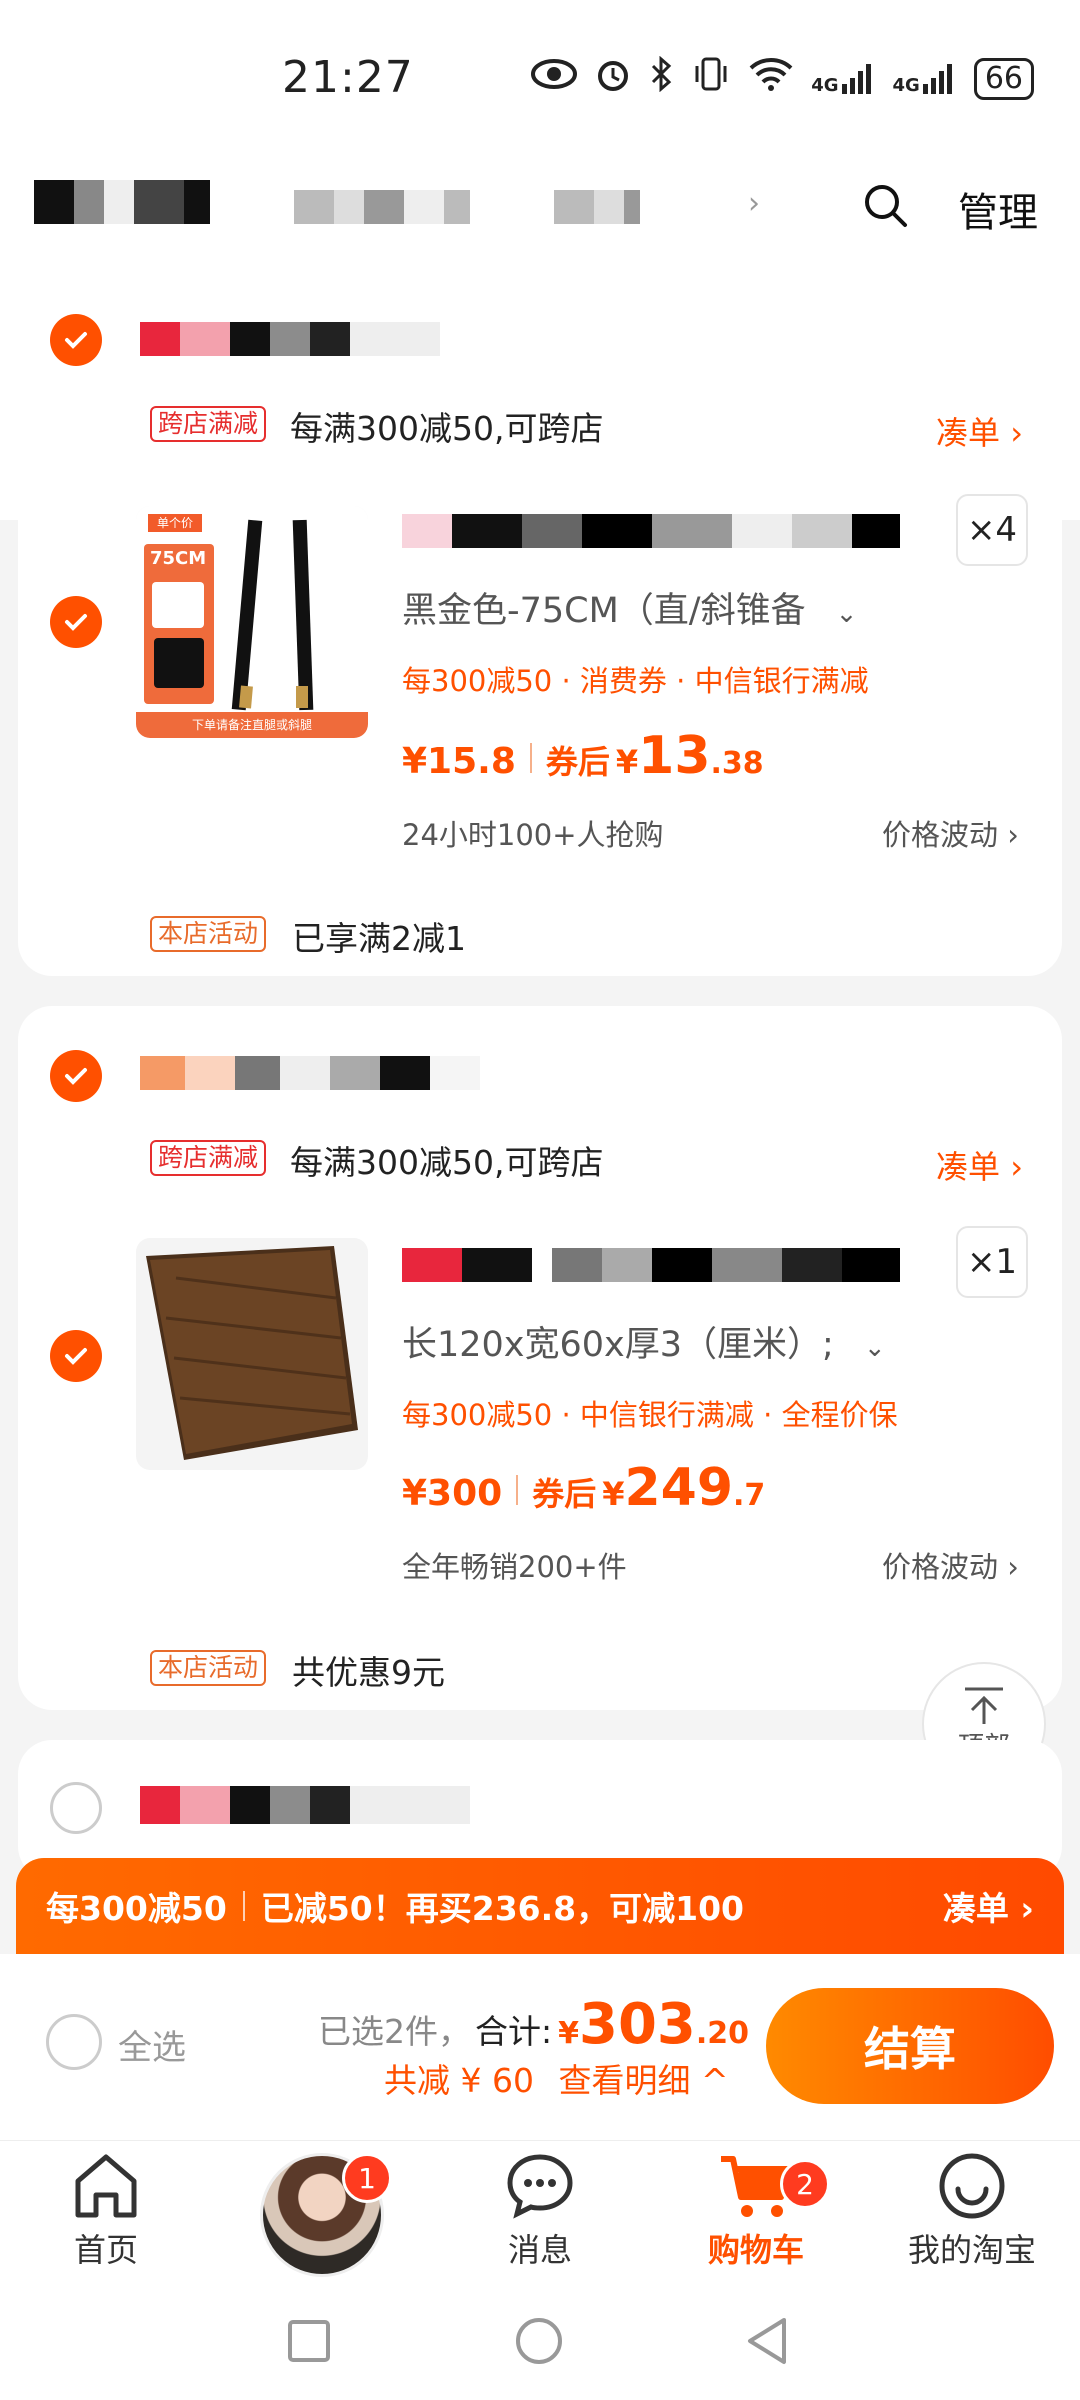 The height and width of the screenshot is (2400, 1080). Describe the element at coordinates (252, 725) in the screenshot. I see `thumb-caption: 下单请备注直腿或斜腿` at that location.